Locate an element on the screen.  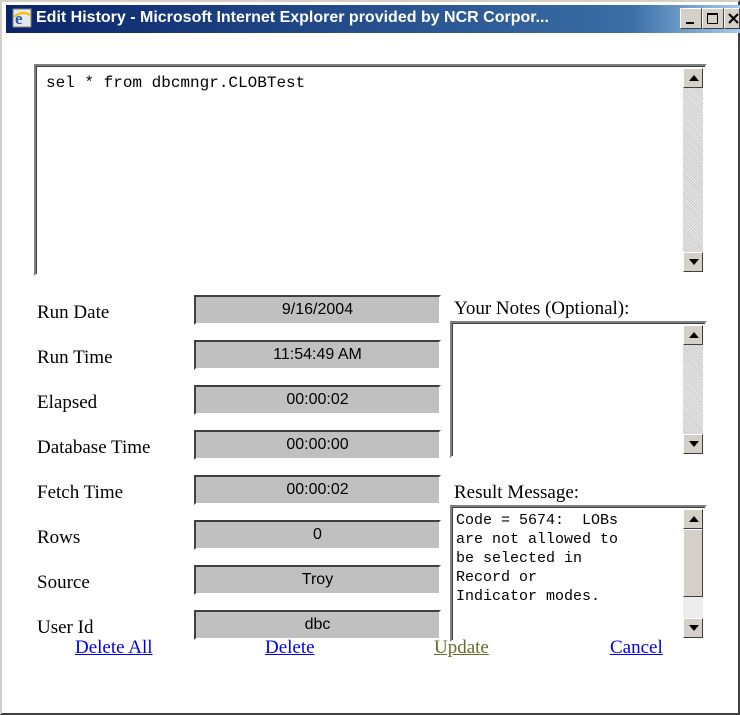
result-scroll-thumb is located at coordinates (693, 563).